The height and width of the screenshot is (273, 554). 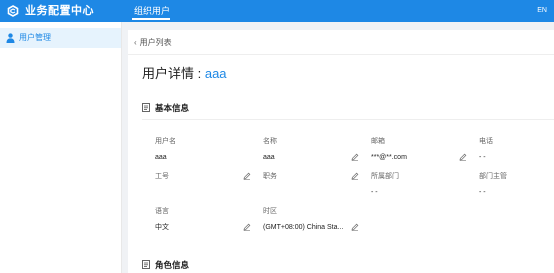 I want to click on field-label: 邮箱, so click(x=378, y=141).